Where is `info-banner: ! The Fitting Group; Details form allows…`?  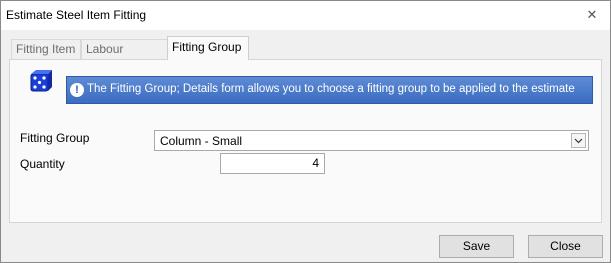 info-banner: ! The Fitting Group; Details form allows… is located at coordinates (329, 90).